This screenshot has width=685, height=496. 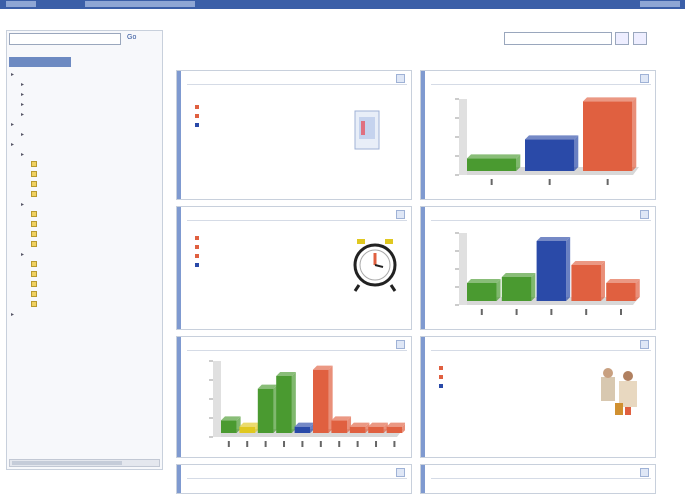 What do you see at coordinates (131, 37) in the screenshot?
I see `go-link: Go` at bounding box center [131, 37].